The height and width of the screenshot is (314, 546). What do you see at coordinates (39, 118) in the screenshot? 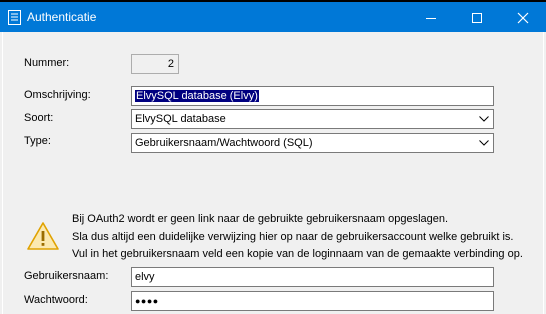
I see `soort-label: Soort:` at bounding box center [39, 118].